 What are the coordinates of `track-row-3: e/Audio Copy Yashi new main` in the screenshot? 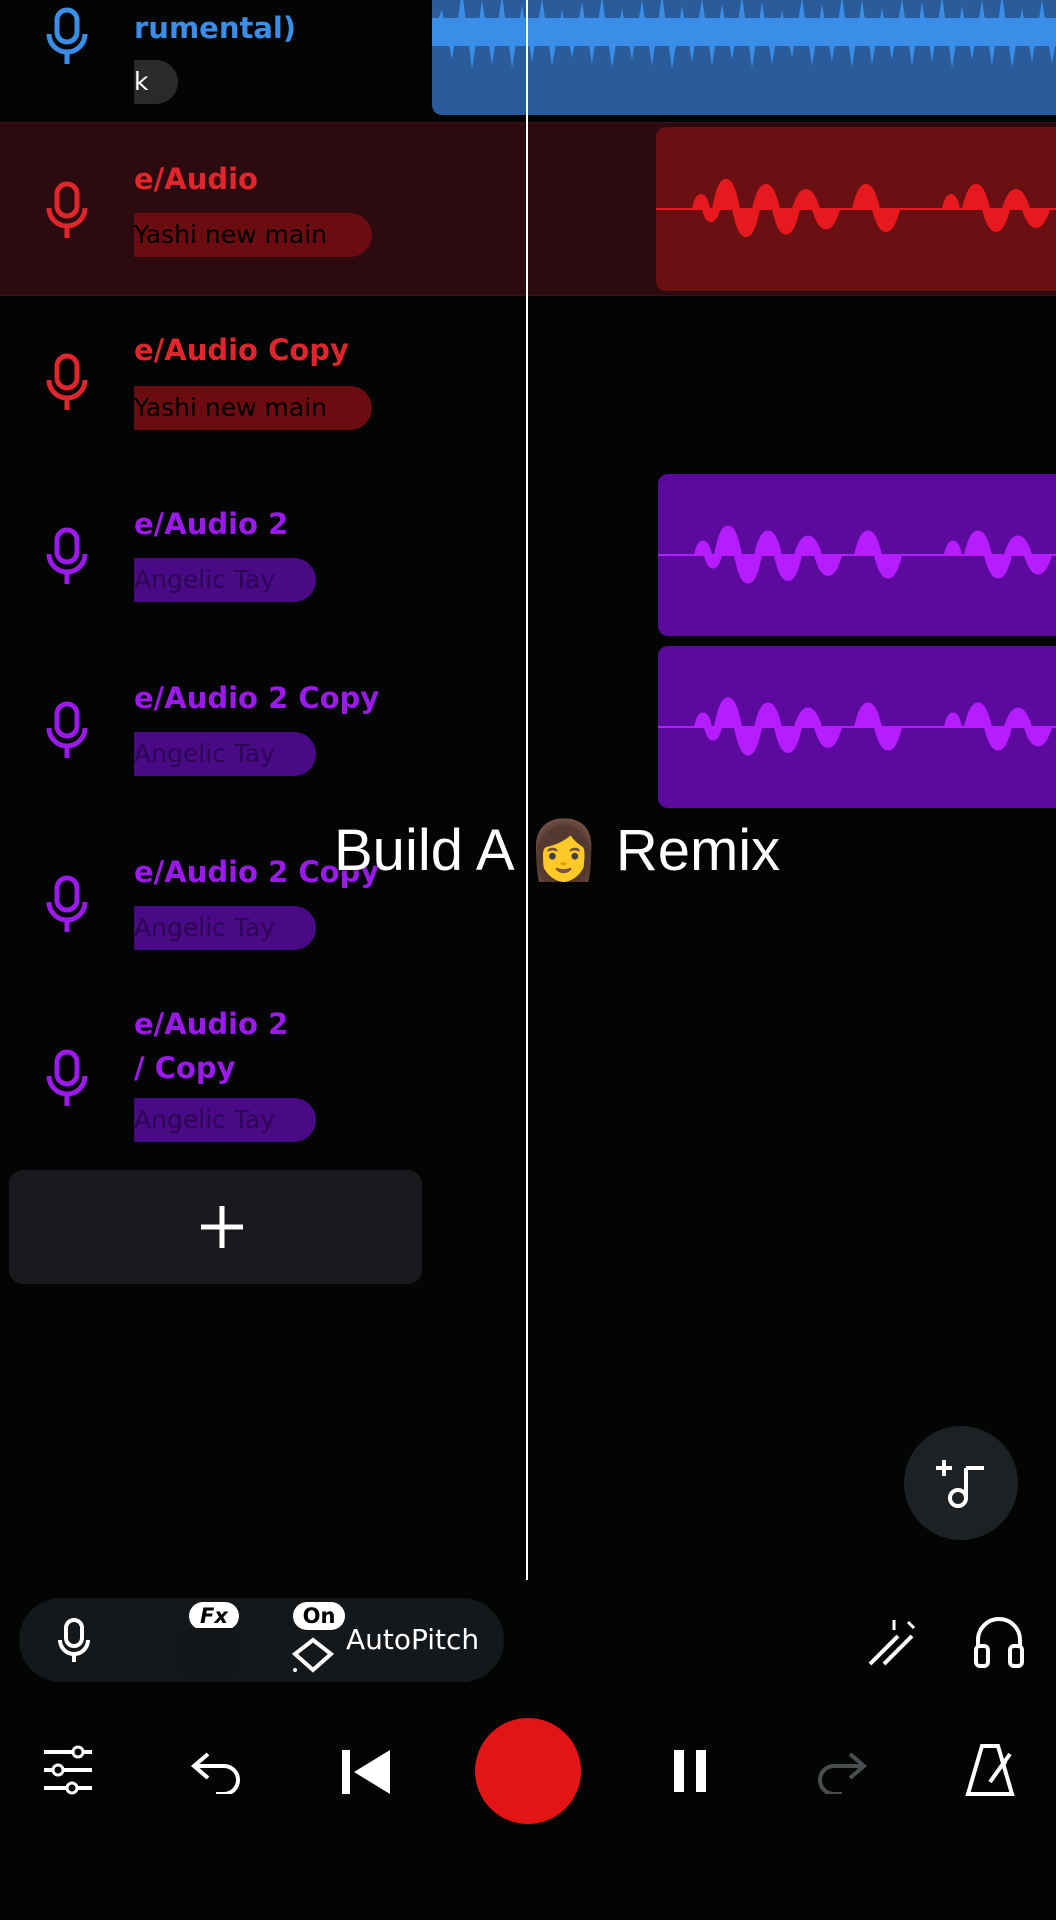 It's located at (528, 382).